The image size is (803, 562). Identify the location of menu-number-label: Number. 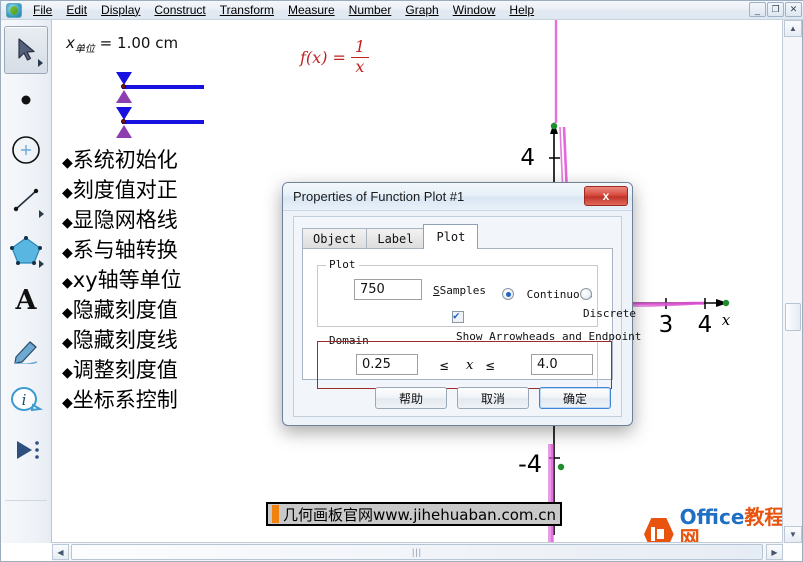
(370, 9).